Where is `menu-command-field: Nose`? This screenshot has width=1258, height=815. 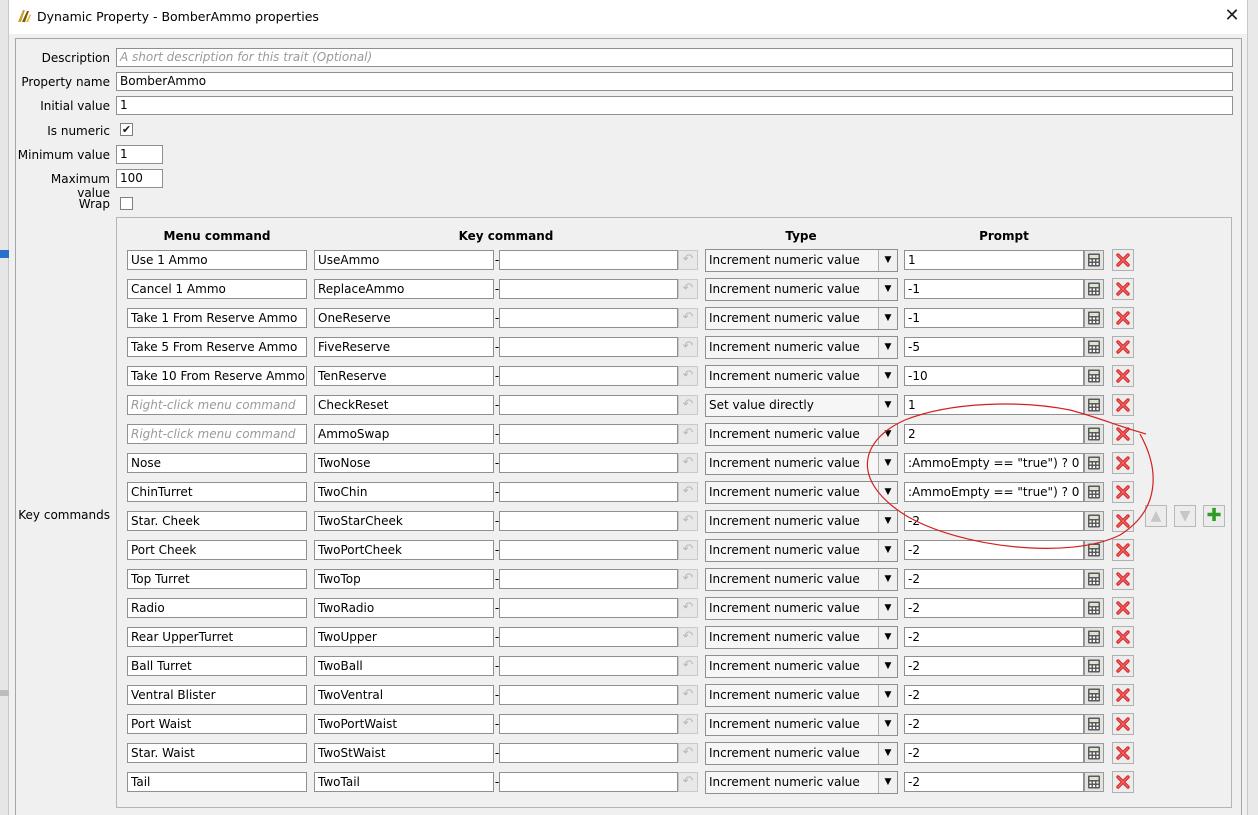 menu-command-field: Nose is located at coordinates (217, 463).